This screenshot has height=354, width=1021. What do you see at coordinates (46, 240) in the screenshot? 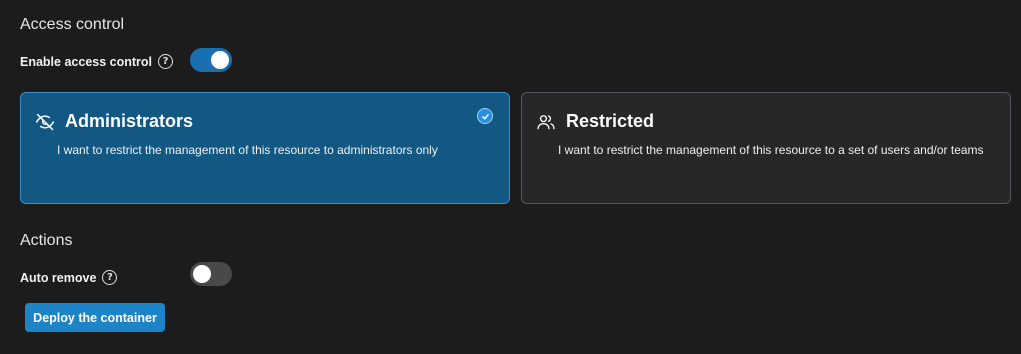
I see `actions-title: Actions` at bounding box center [46, 240].